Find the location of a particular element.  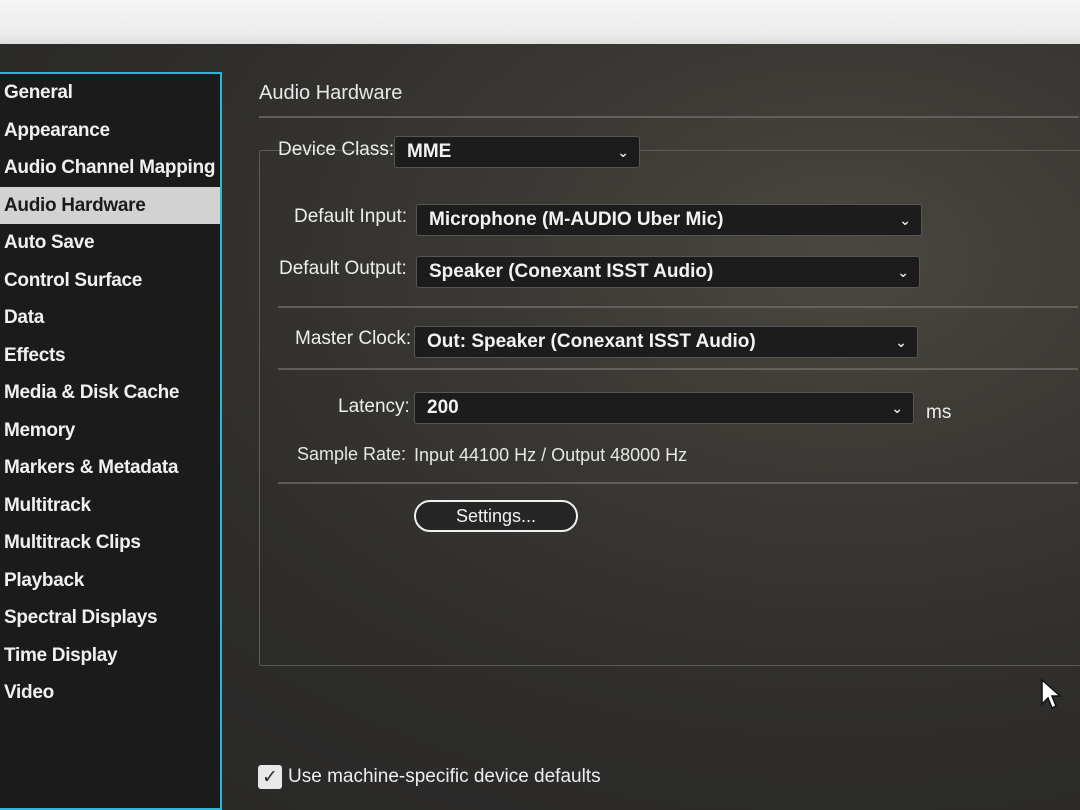

master-clock-value: Out: Speaker (Conexant ISST Audio) is located at coordinates (591, 341).